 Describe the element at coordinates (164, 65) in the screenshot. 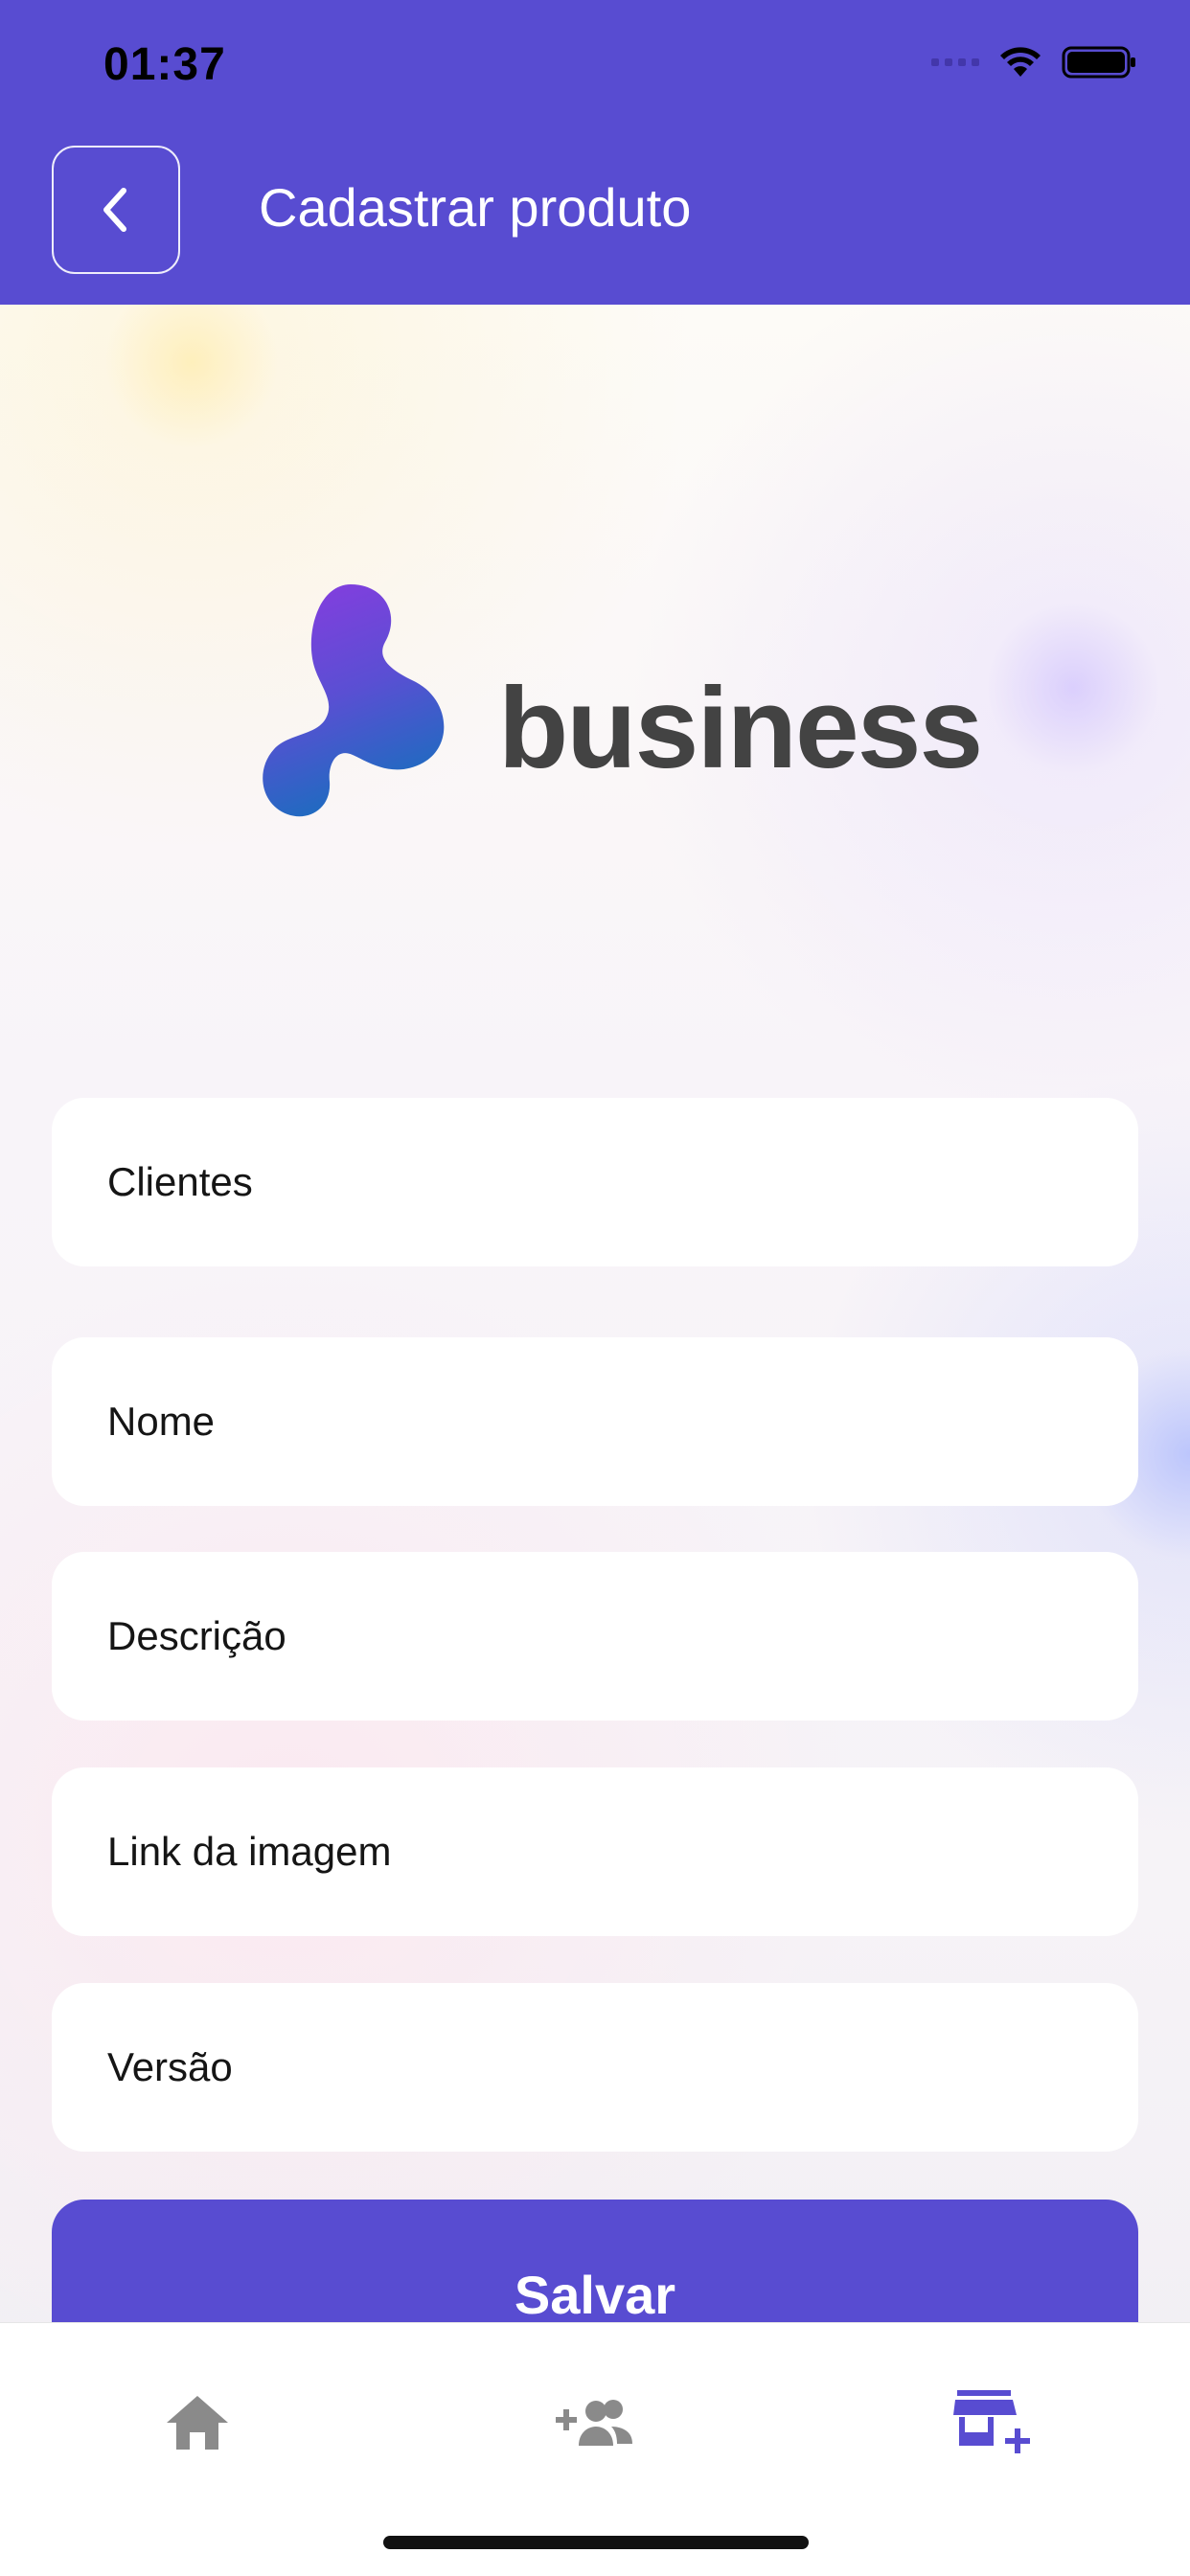

I see `status-time: 01:37` at that location.